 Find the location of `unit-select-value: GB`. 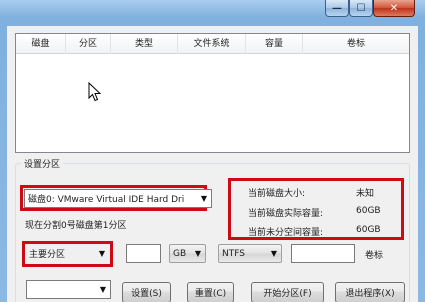

unit-select-value: GB is located at coordinates (180, 253).